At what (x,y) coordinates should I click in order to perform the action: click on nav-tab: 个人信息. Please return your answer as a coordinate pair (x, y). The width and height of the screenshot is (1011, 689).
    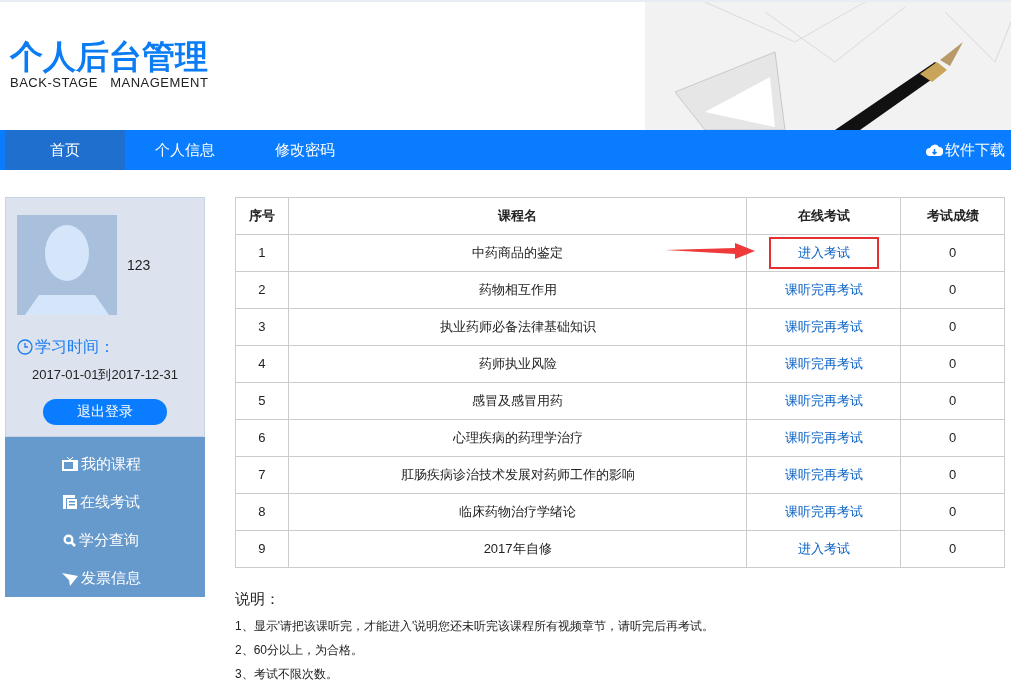
    Looking at the image, I should click on (185, 150).